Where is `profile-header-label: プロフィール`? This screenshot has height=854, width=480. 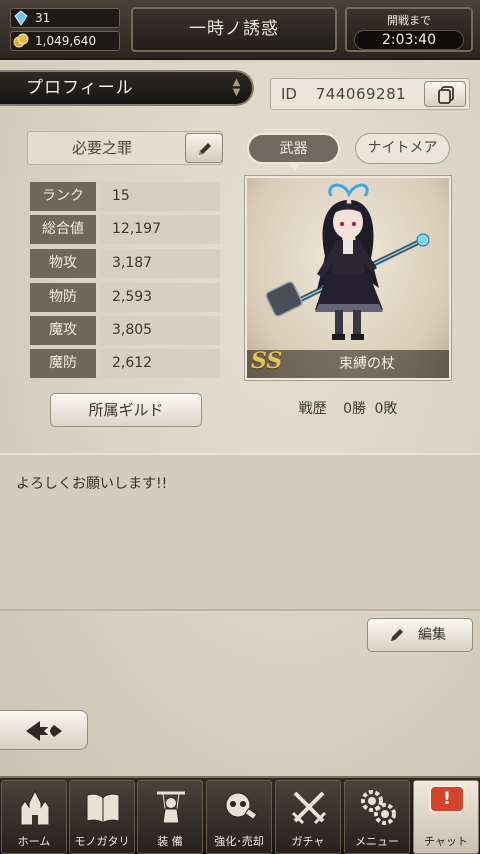 profile-header-label: プロフィール is located at coordinates (80, 88).